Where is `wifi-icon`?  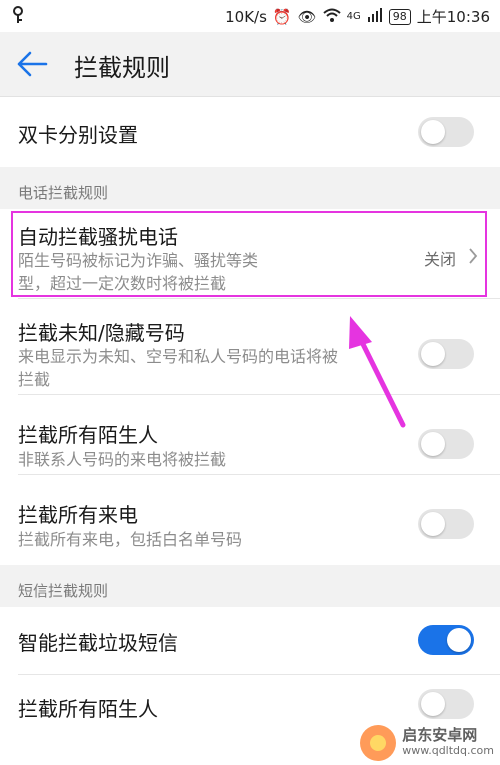 wifi-icon is located at coordinates (331, 17).